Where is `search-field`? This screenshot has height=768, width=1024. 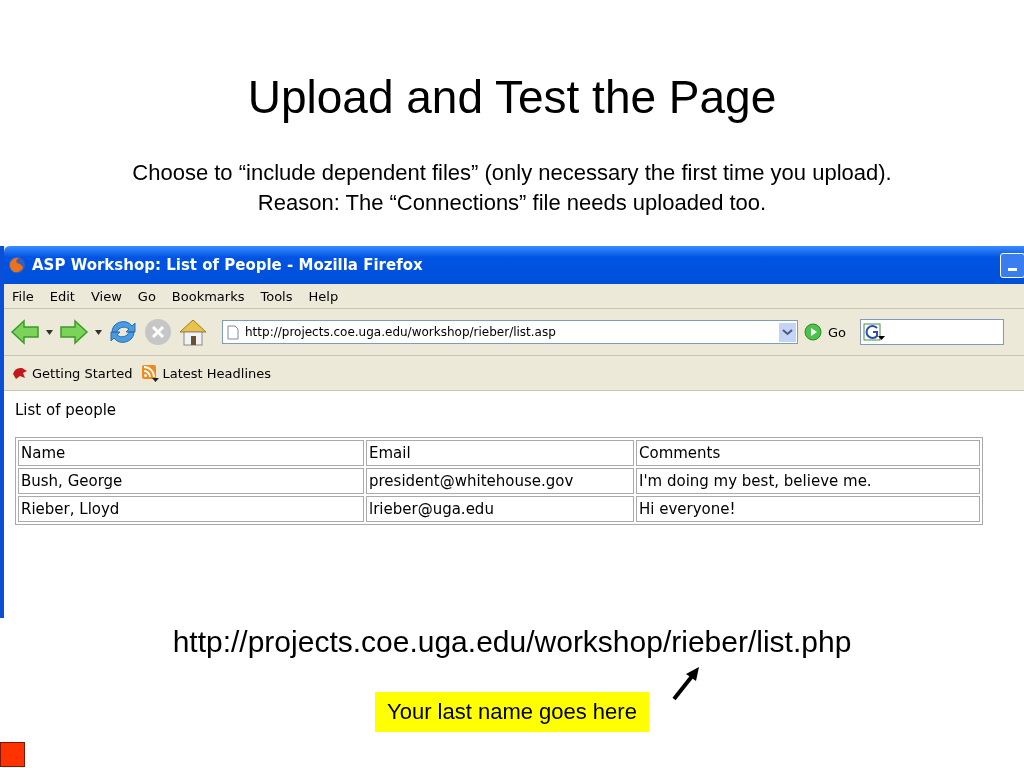
search-field is located at coordinates (932, 332).